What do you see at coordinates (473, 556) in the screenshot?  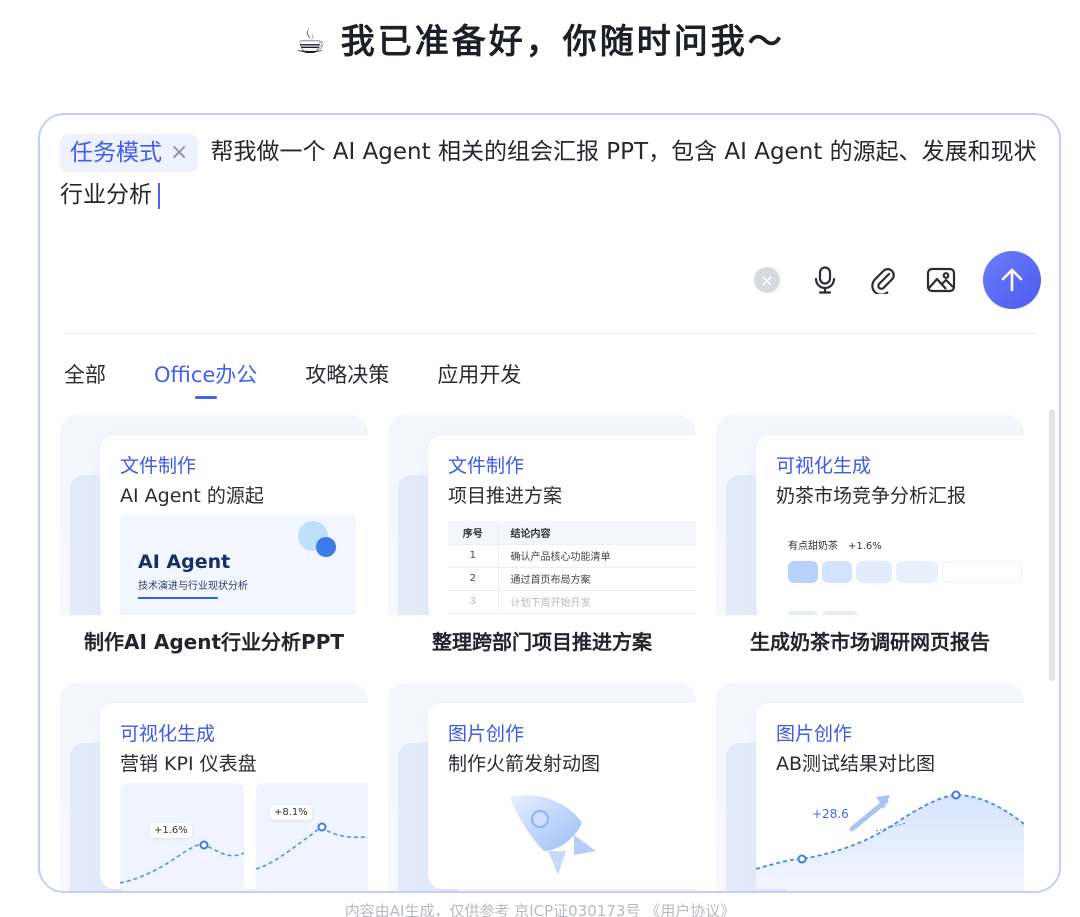 I see `table-cell: 1` at bounding box center [473, 556].